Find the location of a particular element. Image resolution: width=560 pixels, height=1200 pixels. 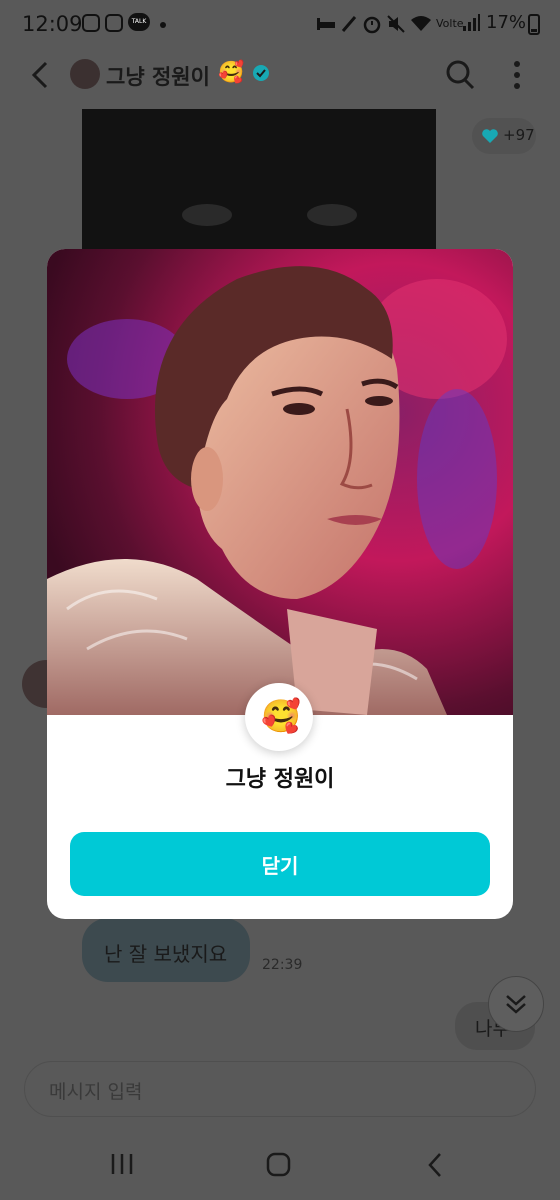

chat-title: 그냥 정원이 is located at coordinates (158, 77).